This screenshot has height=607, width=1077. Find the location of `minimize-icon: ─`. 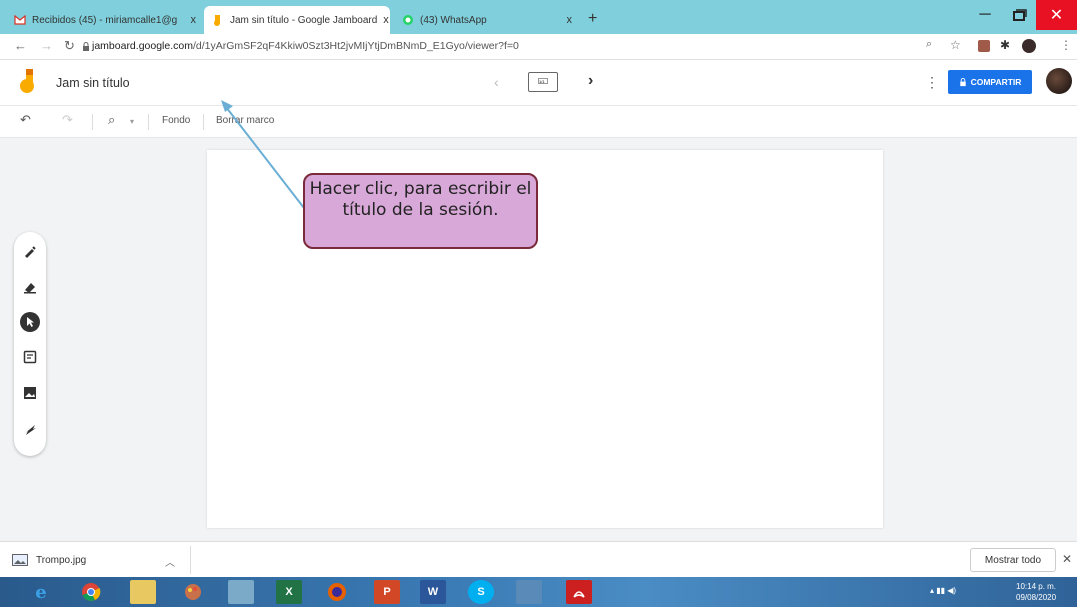

minimize-icon: ─ is located at coordinates (985, 15).